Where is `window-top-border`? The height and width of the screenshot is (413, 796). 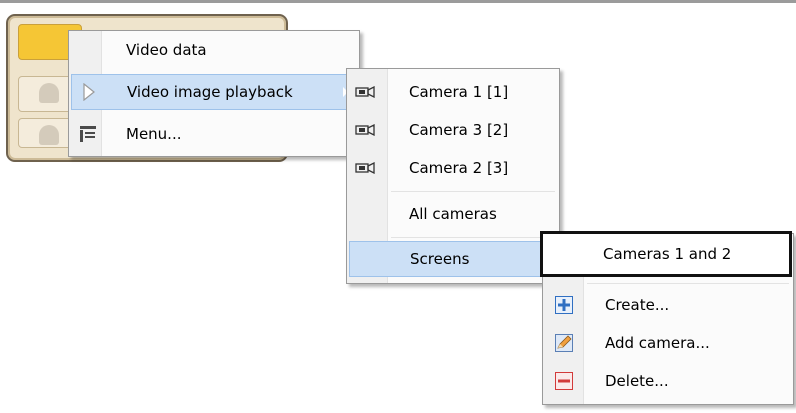
window-top-border is located at coordinates (398, 1).